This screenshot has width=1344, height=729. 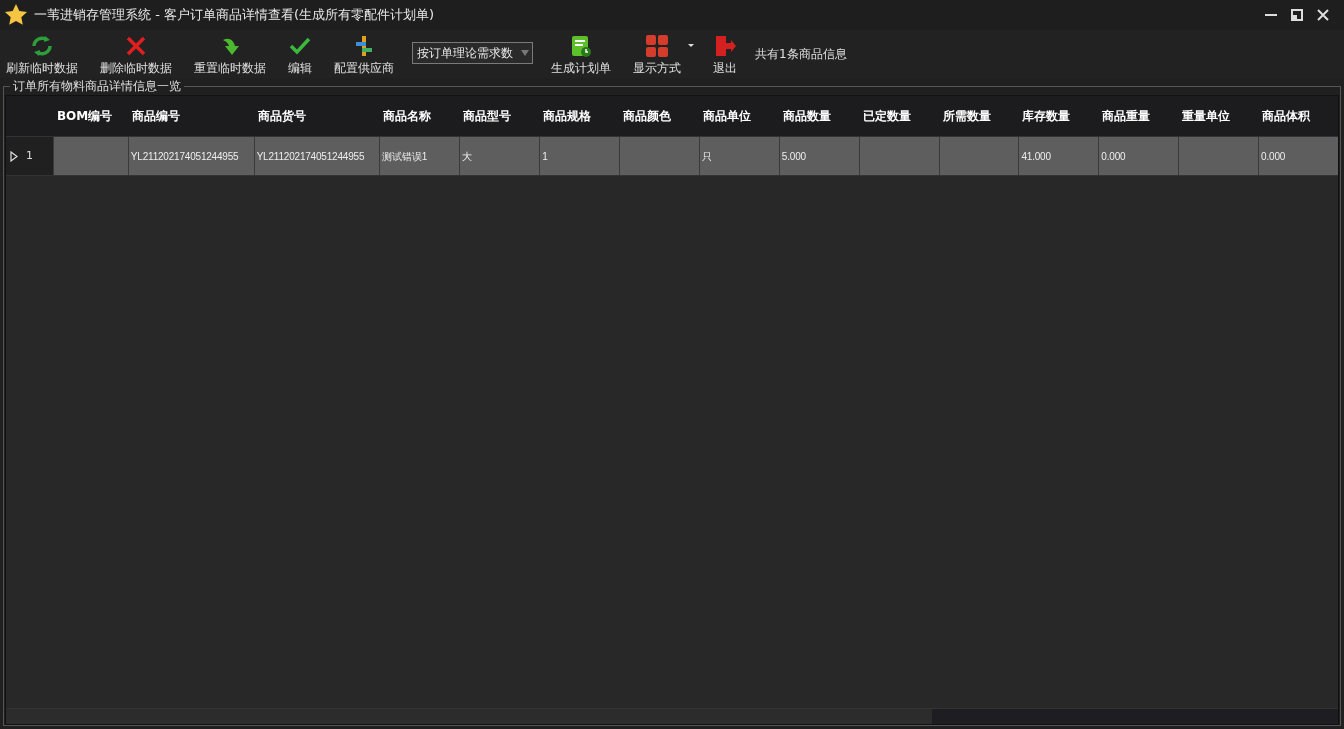 I want to click on column-header: 商品颜色, so click(x=659, y=116).